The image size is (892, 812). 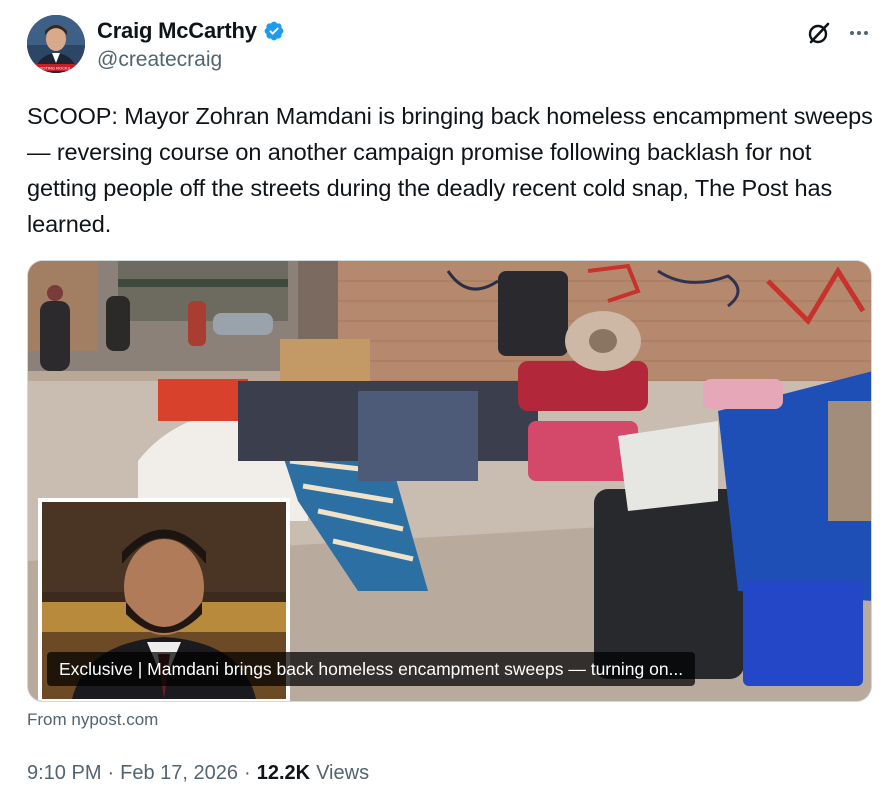 I want to click on grok-icon, so click(x=819, y=33).